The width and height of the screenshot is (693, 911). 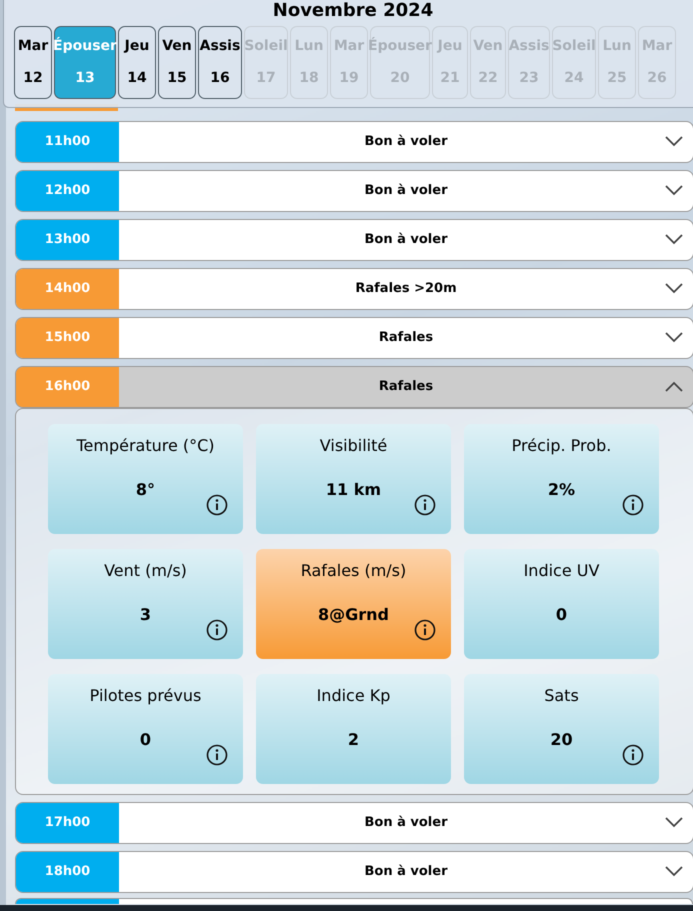 What do you see at coordinates (67, 191) in the screenshot?
I see `hour-label: 12h00` at bounding box center [67, 191].